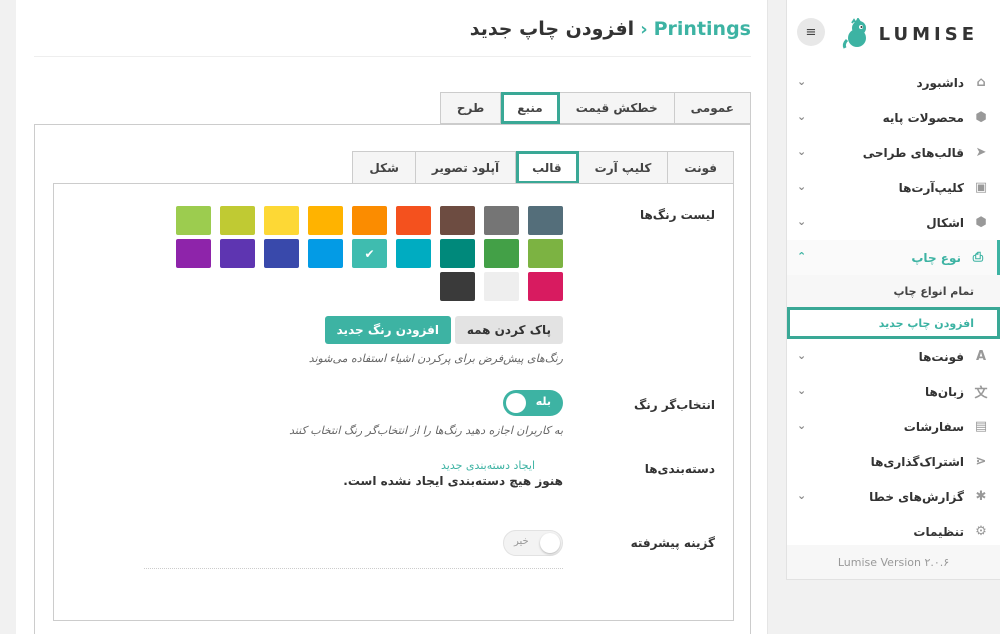 The width and height of the screenshot is (1000, 634). I want to click on color-picker-label: انتخاب‌گر رنگ, so click(674, 405).